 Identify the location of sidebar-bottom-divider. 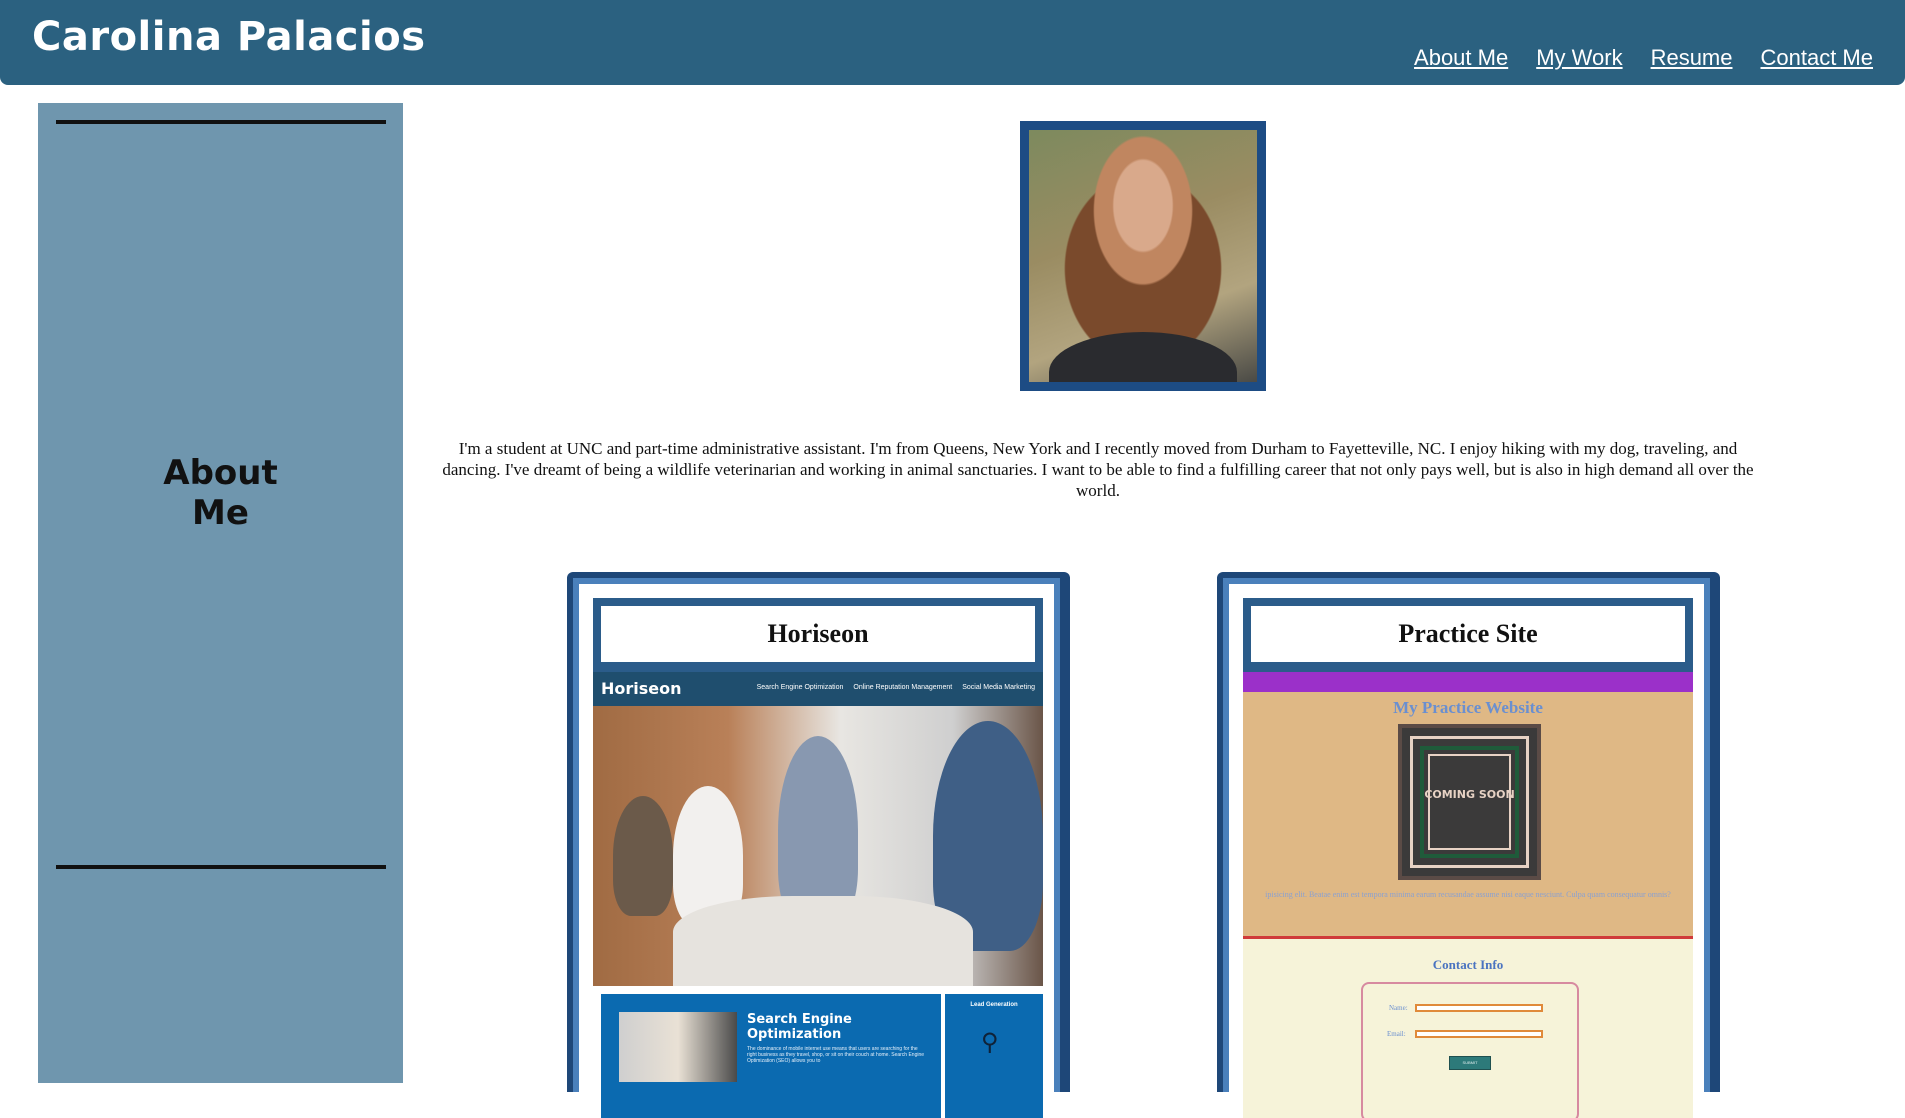
(221, 867).